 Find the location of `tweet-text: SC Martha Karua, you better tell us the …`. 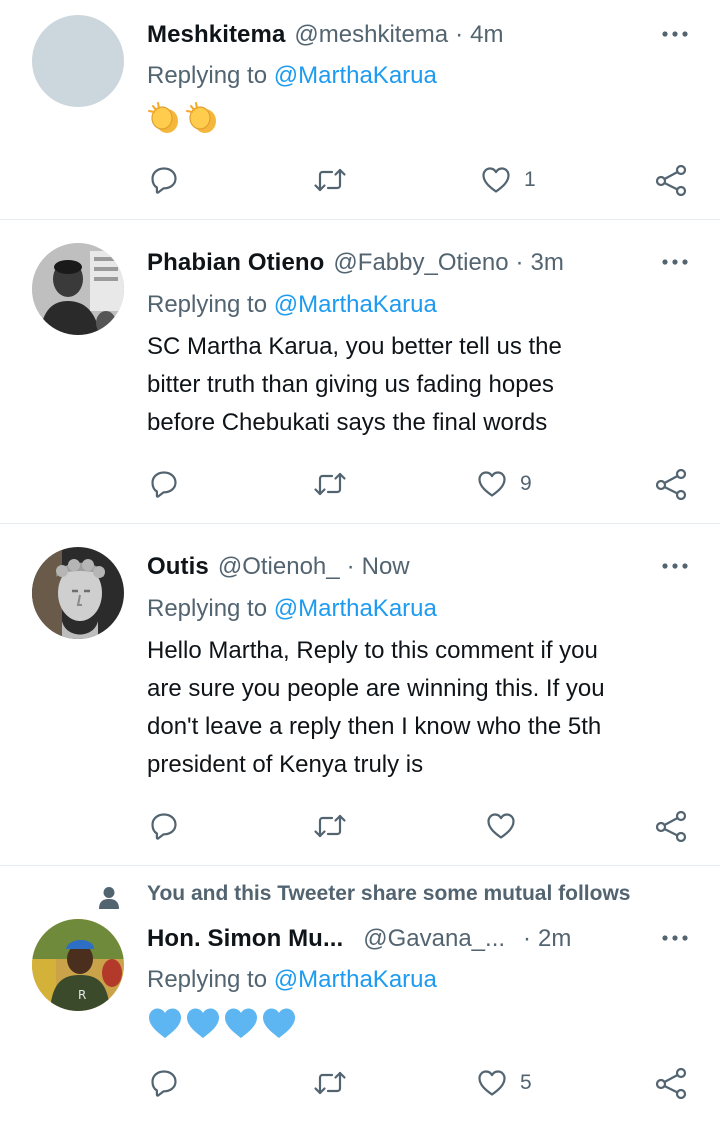

tweet-text: SC Martha Karua, you better tell us the … is located at coordinates (421, 385).